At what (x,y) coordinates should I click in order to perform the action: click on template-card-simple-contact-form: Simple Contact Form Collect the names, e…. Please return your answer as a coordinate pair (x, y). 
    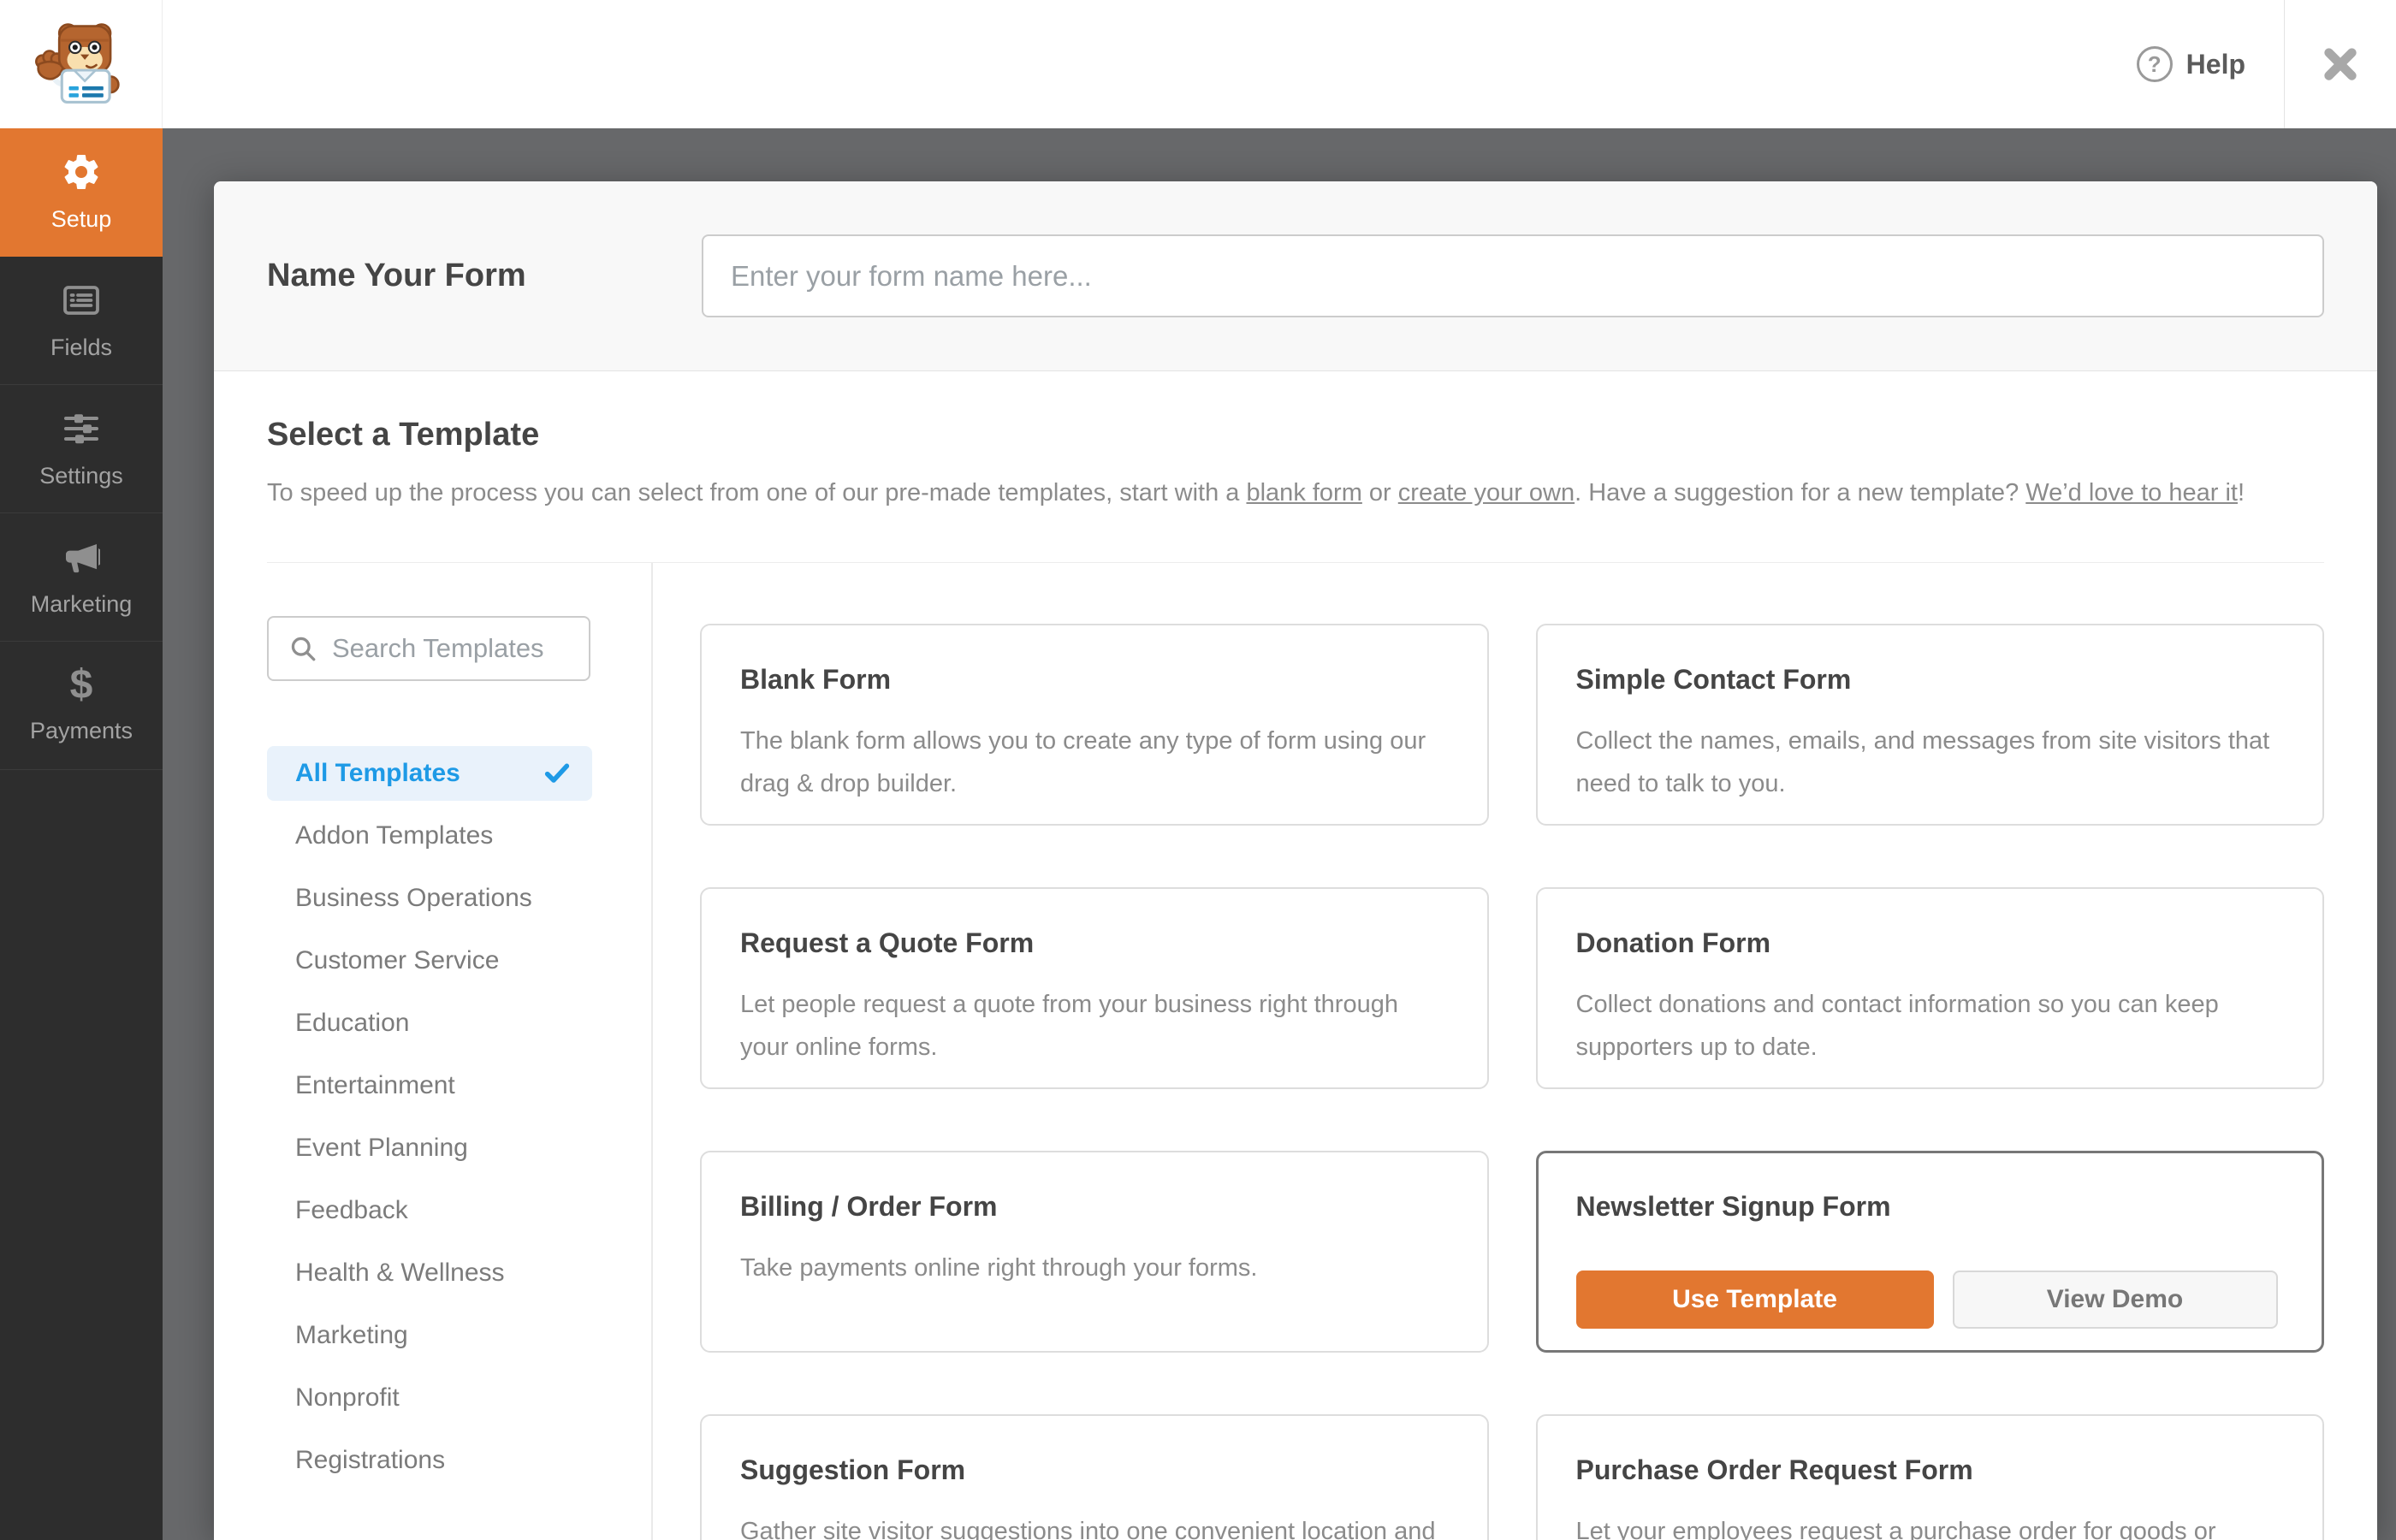
    Looking at the image, I should click on (1930, 725).